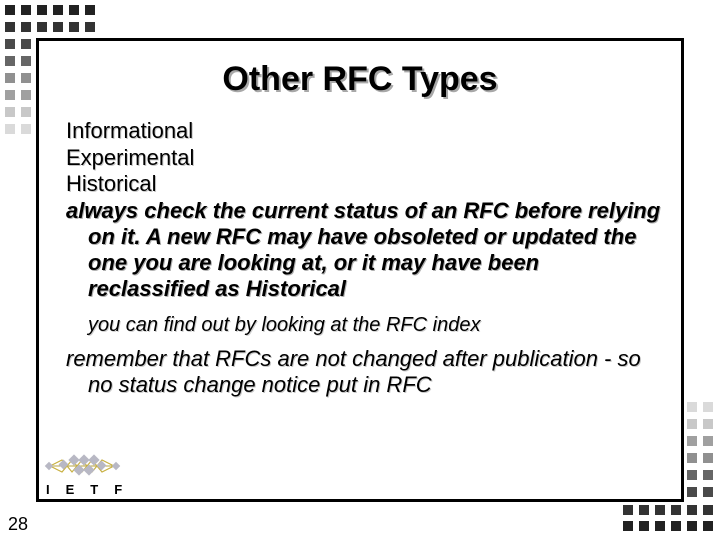 This screenshot has width=720, height=540. I want to click on list-item-informational: Informational, so click(130, 130).